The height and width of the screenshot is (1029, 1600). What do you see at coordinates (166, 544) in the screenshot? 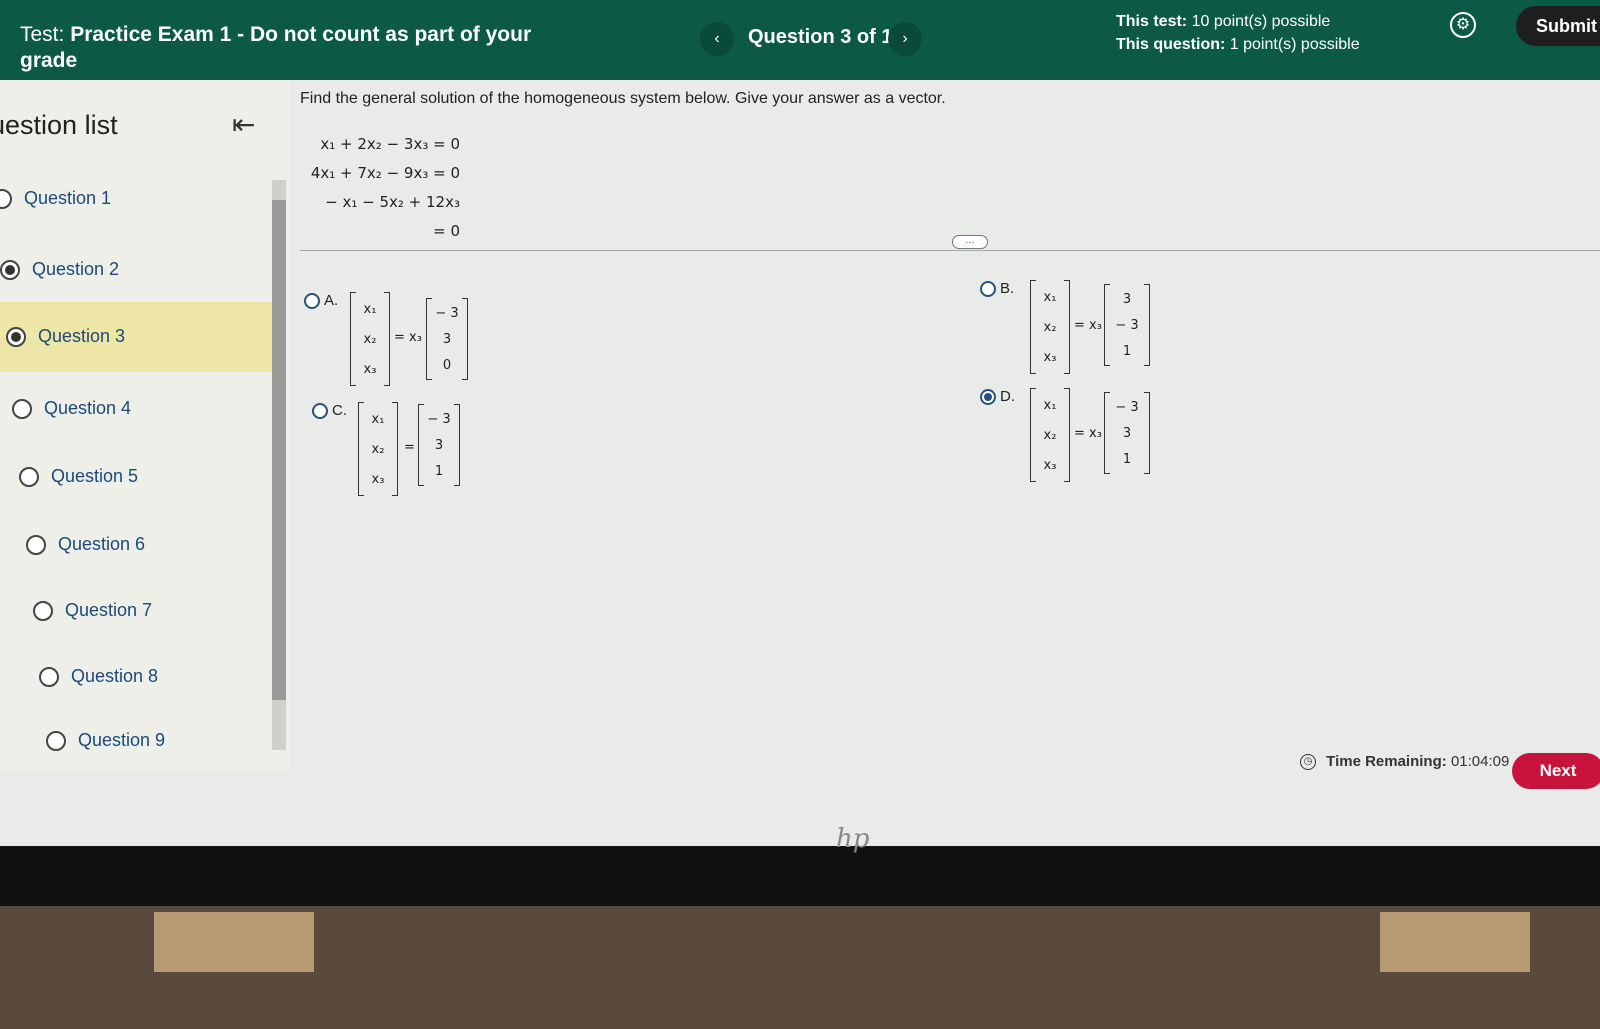
I see `sidebar-item-question-6: Question 6` at bounding box center [166, 544].